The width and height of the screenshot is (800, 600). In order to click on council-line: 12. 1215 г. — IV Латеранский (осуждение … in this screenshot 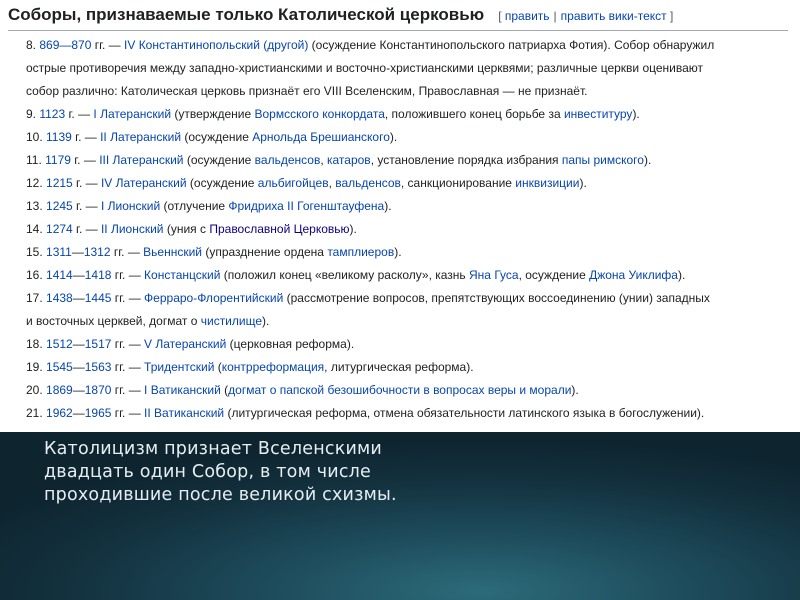, I will do `click(407, 183)`.